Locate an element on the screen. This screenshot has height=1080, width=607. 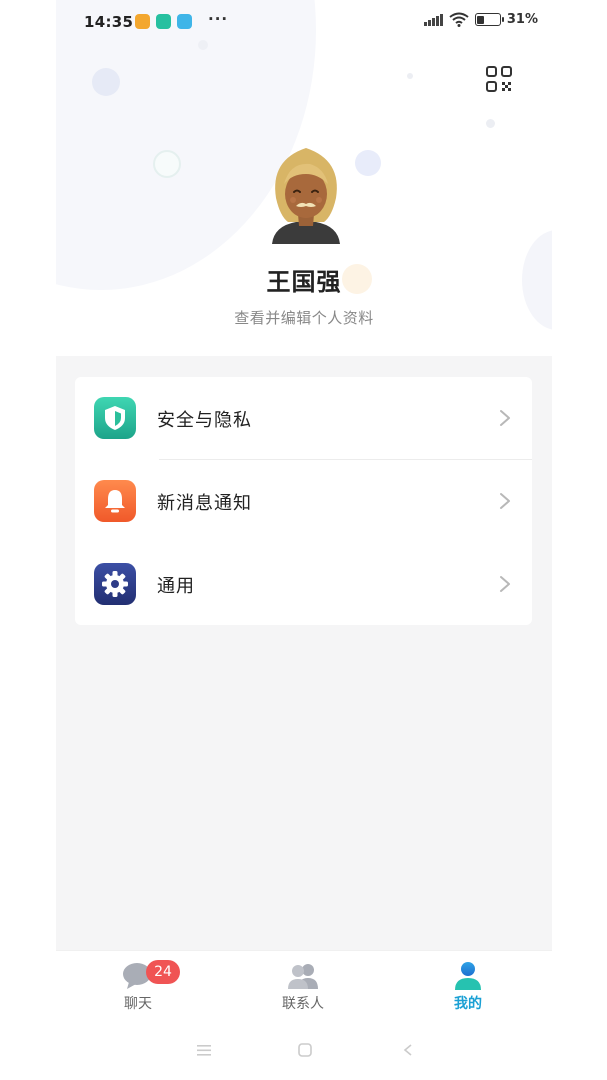
menu-icon is located at coordinates (204, 1050).